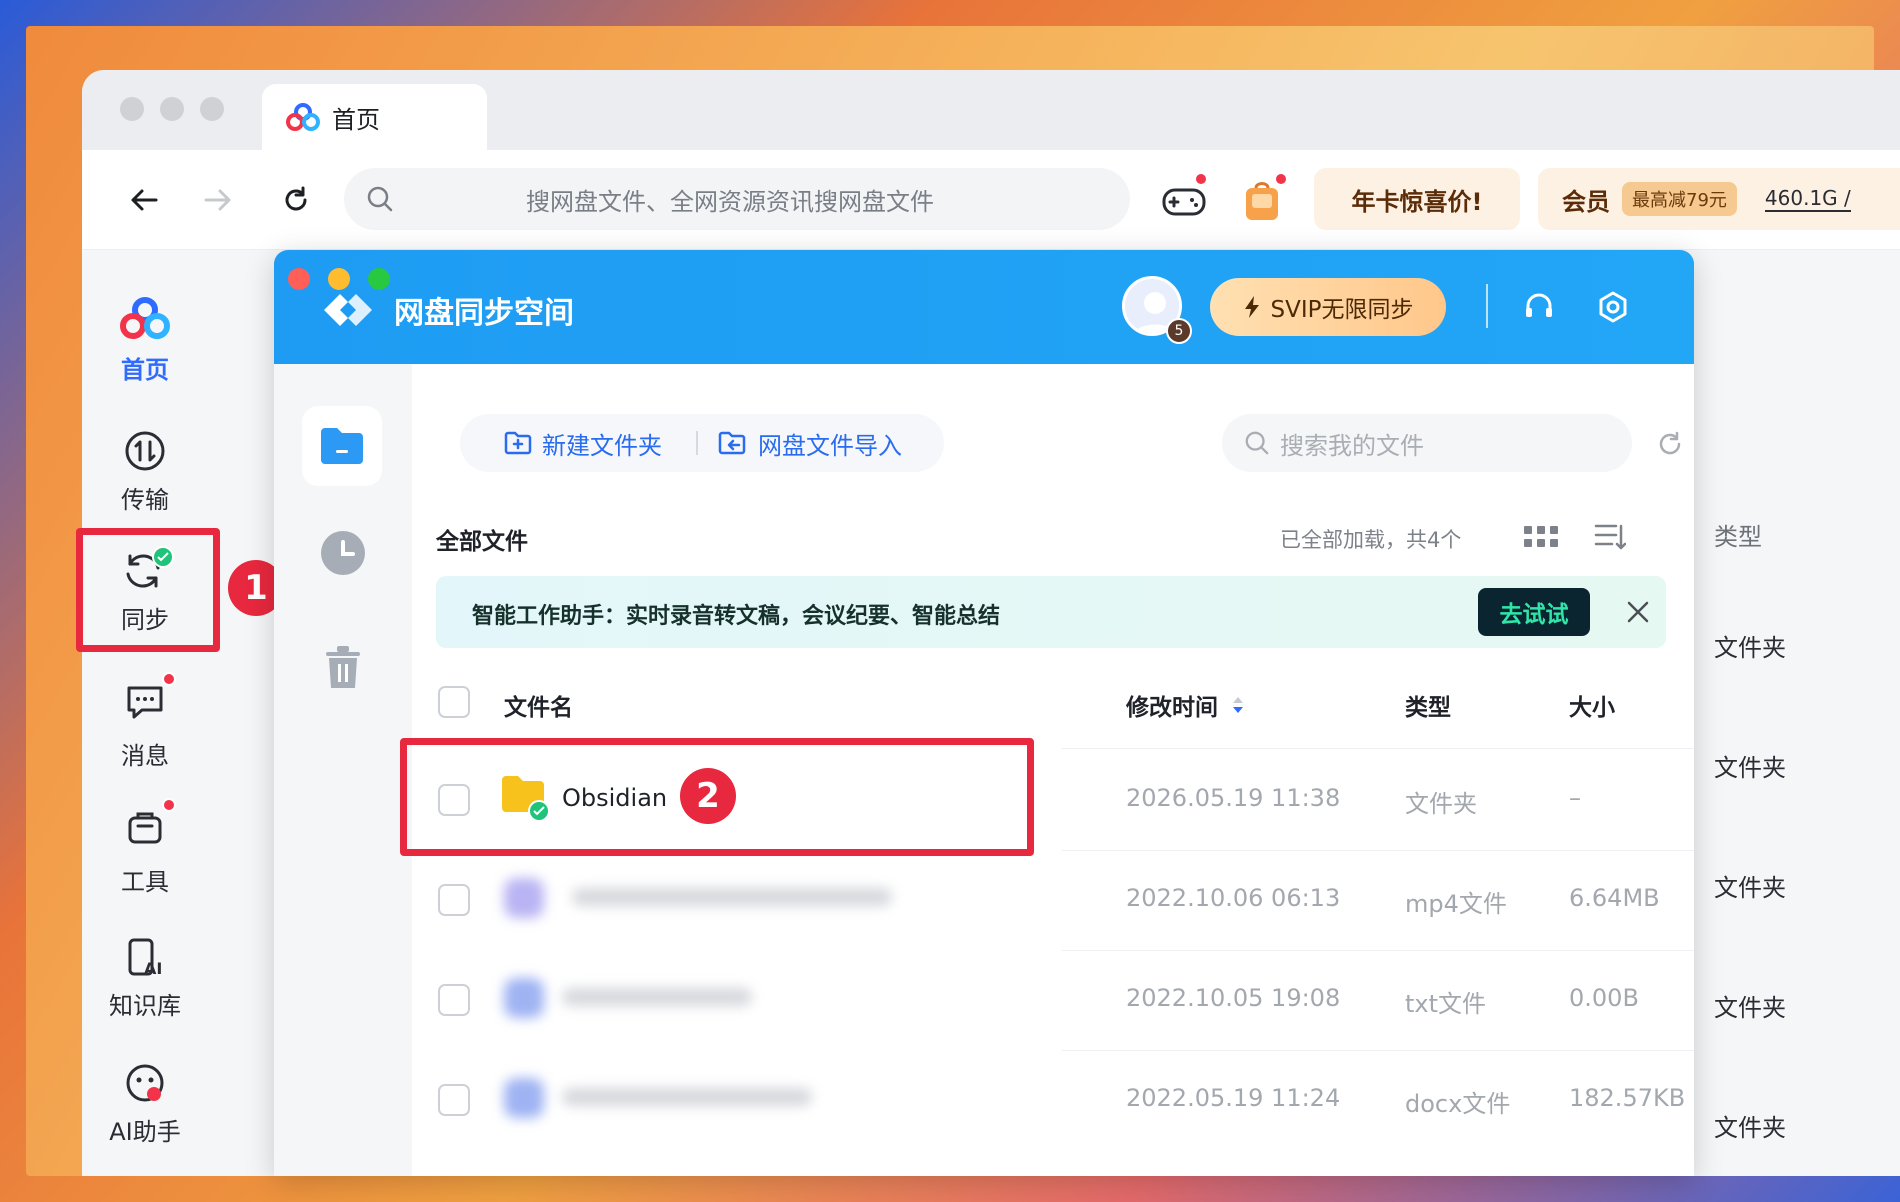  I want to click on tab-home: 首页, so click(374, 117).